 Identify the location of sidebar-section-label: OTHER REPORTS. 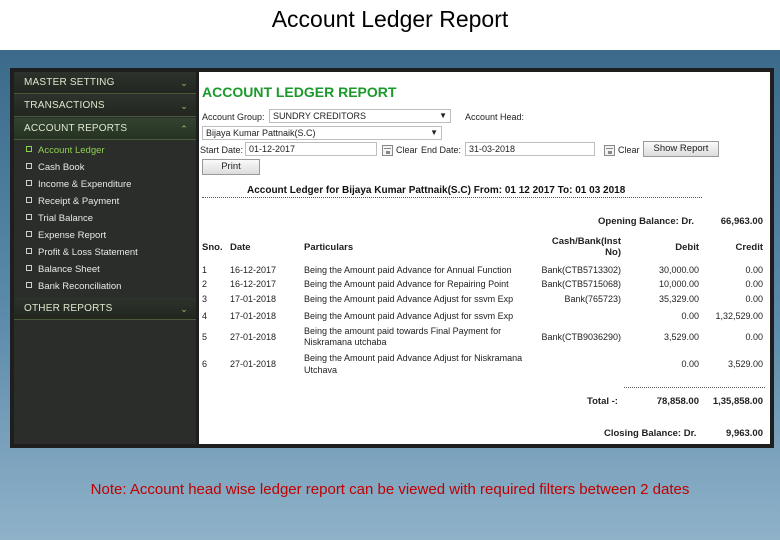
(68, 308).